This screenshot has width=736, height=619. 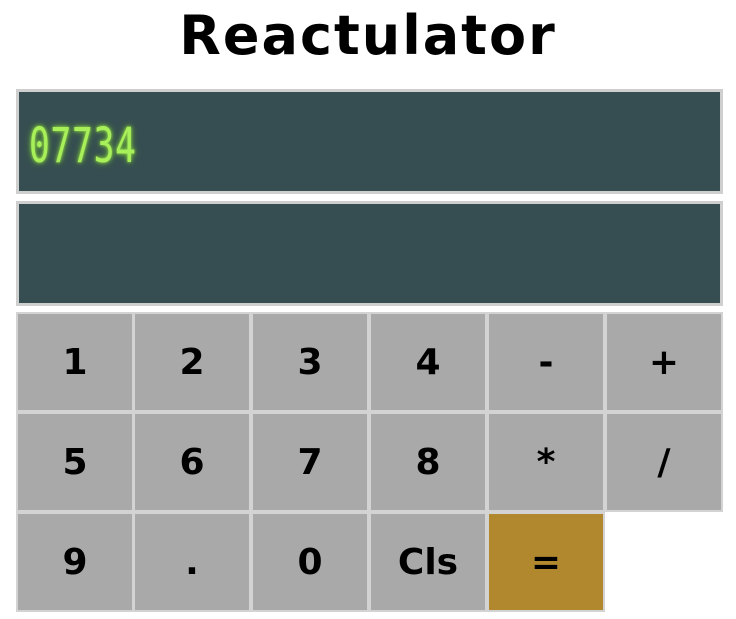 I want to click on key-multiply: *, so click(x=546, y=462).